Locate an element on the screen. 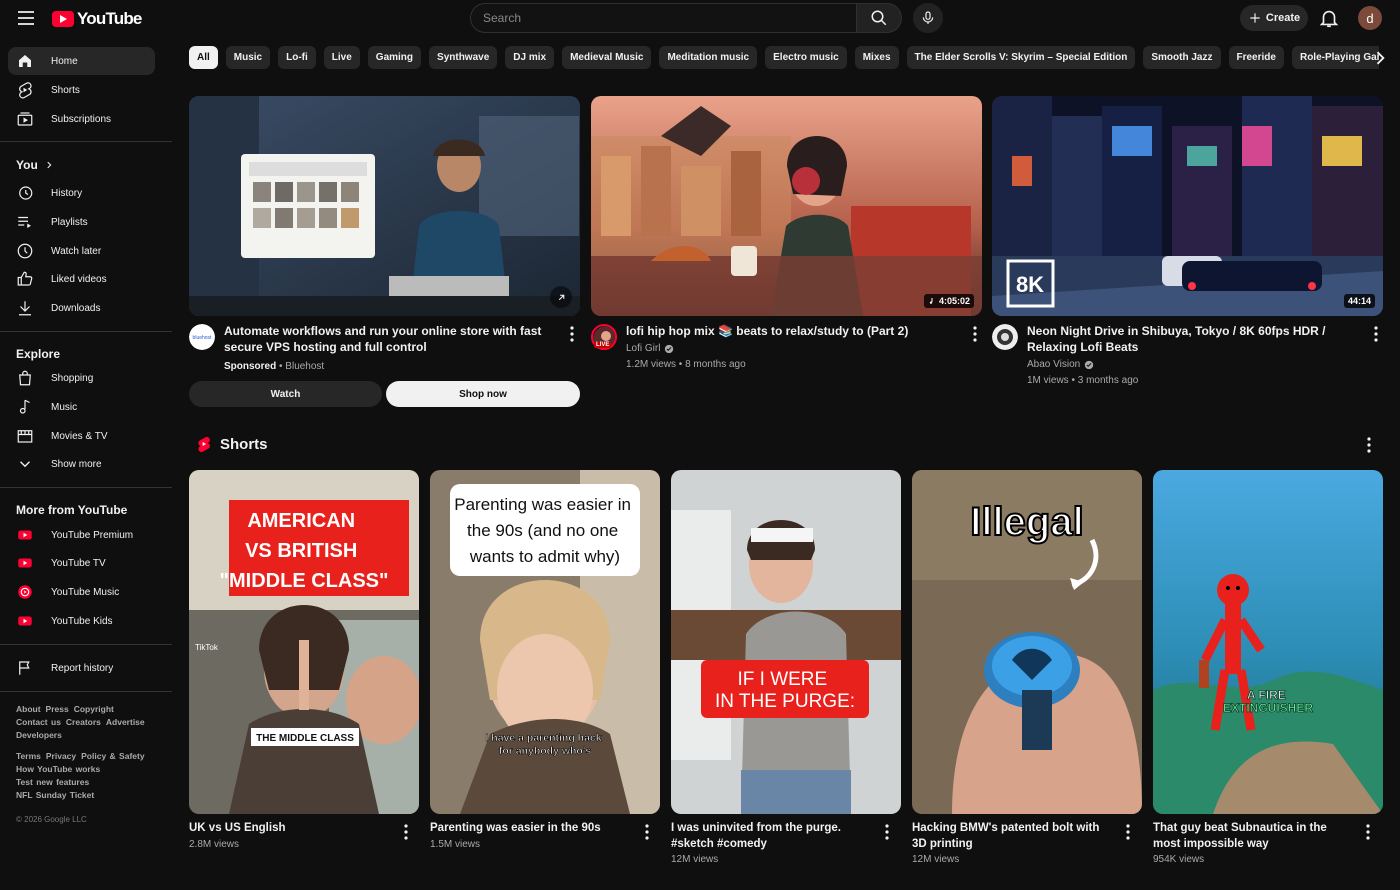  chip-mixes: Mixes is located at coordinates (876, 57).